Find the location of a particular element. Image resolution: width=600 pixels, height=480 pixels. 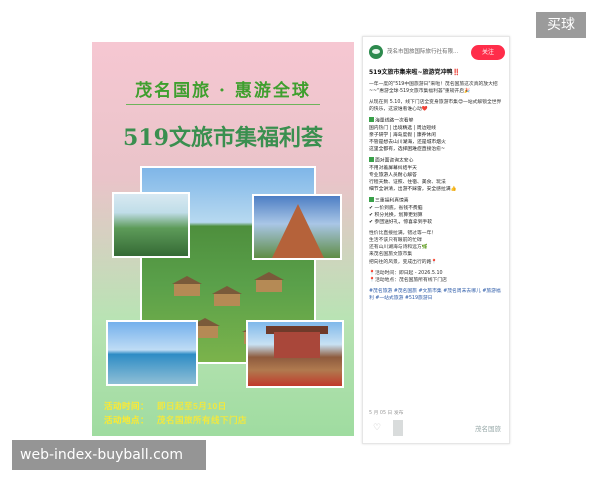

post-date: 5 月 05 日 发布 is located at coordinates (386, 413).